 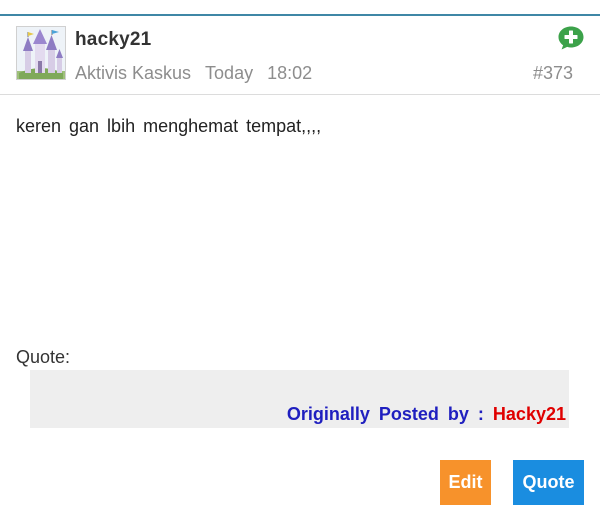 I want to click on post-meta: Aktivis Kaskus Today 18:02, so click(x=200, y=73).